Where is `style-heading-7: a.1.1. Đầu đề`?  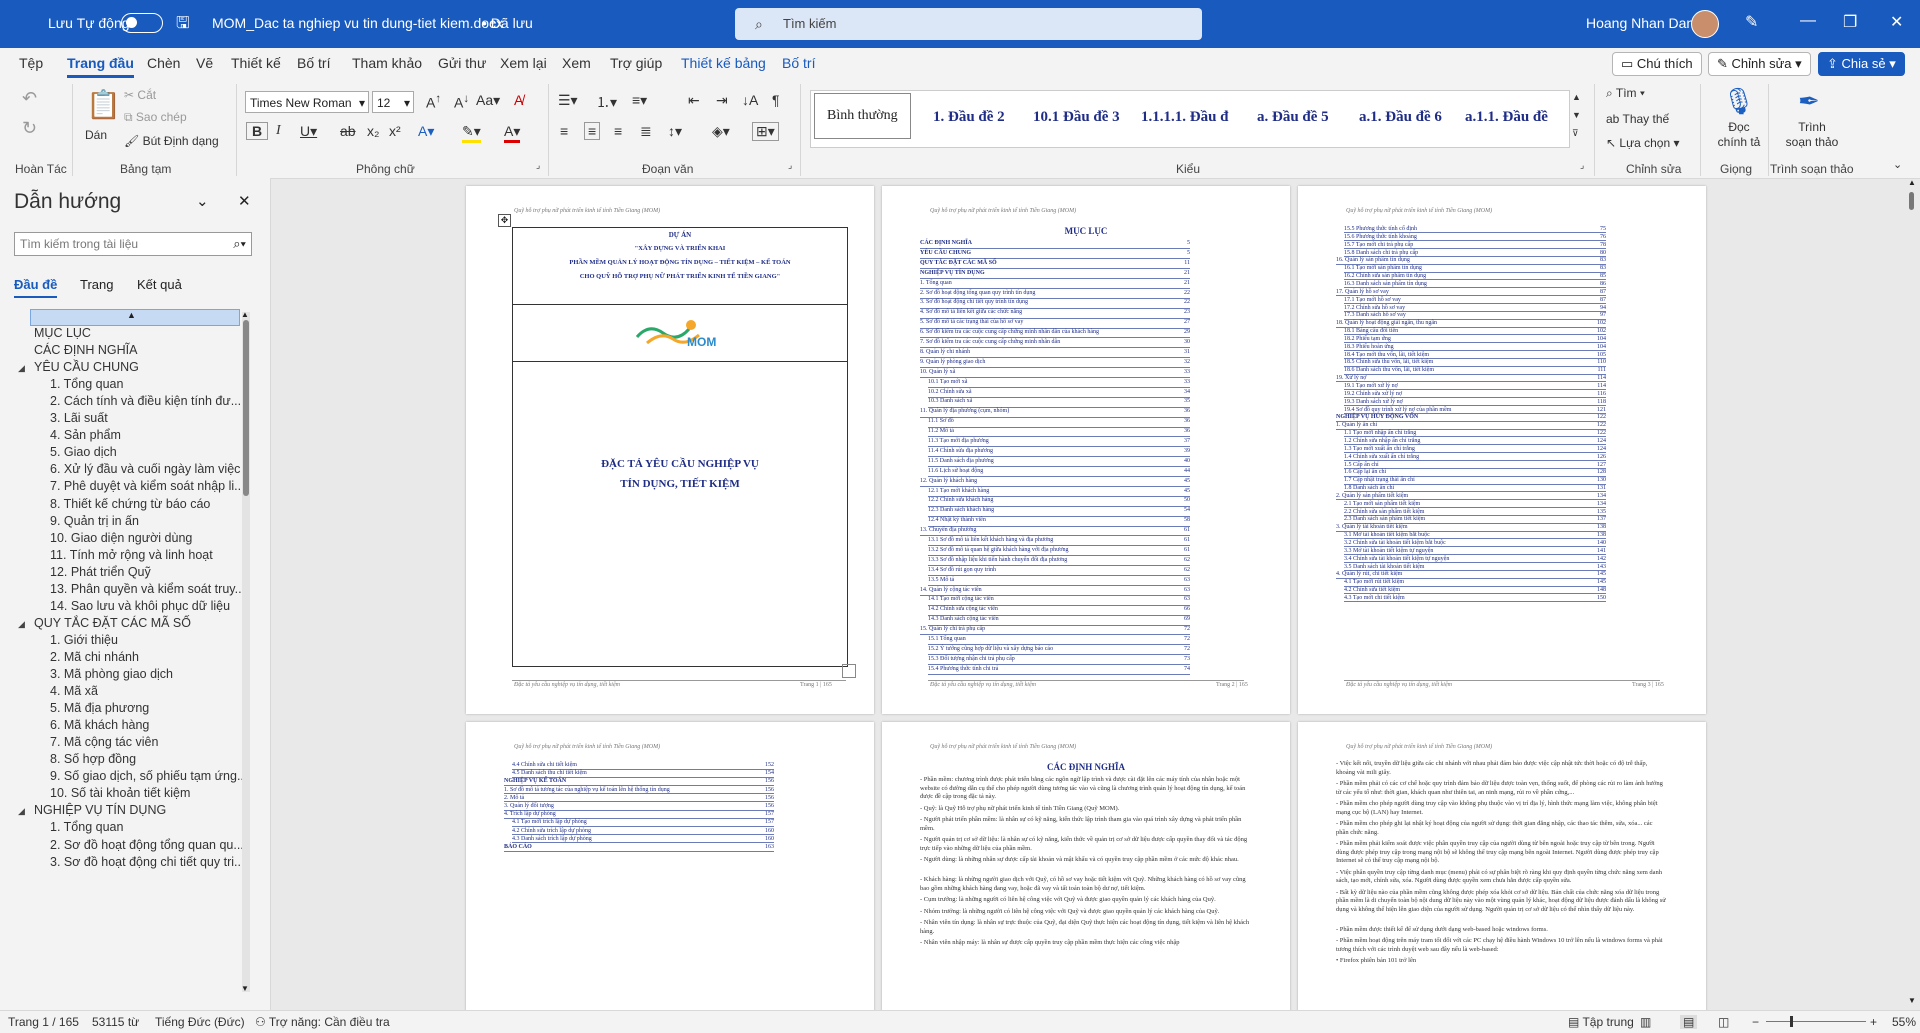
style-heading-7: a.1.1. Đầu đề is located at coordinates (1506, 117).